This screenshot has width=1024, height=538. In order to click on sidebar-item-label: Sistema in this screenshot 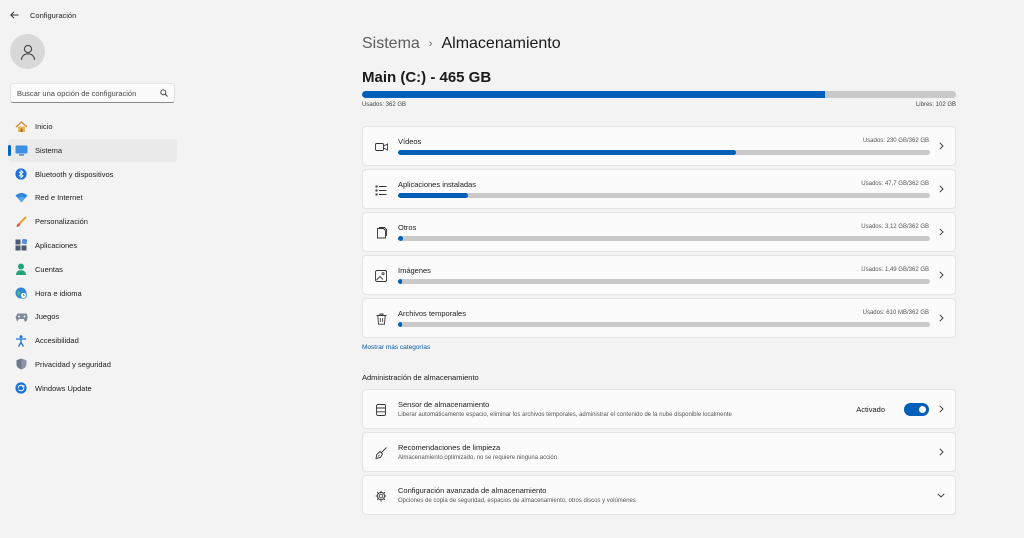, I will do `click(49, 150)`.